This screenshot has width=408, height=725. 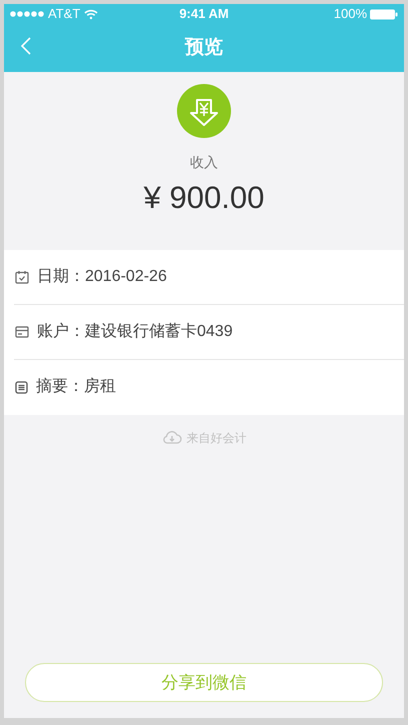 I want to click on document-icon, so click(x=21, y=387).